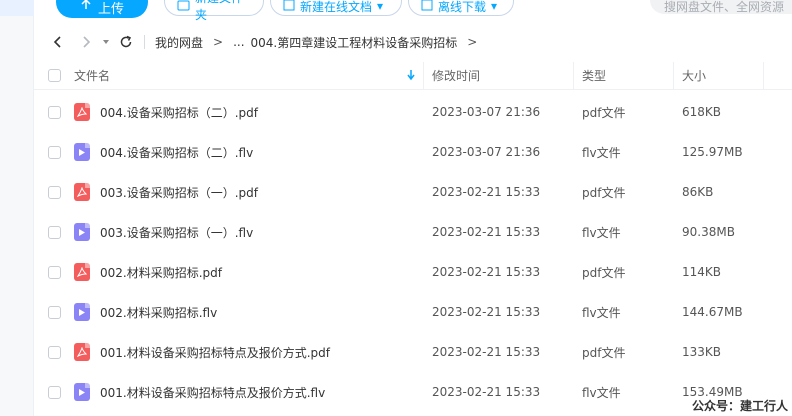  I want to click on table-row: 002.材料采购招标.pdf 2023-02-21 15:33 pdf文件 114KB, so click(413, 272).